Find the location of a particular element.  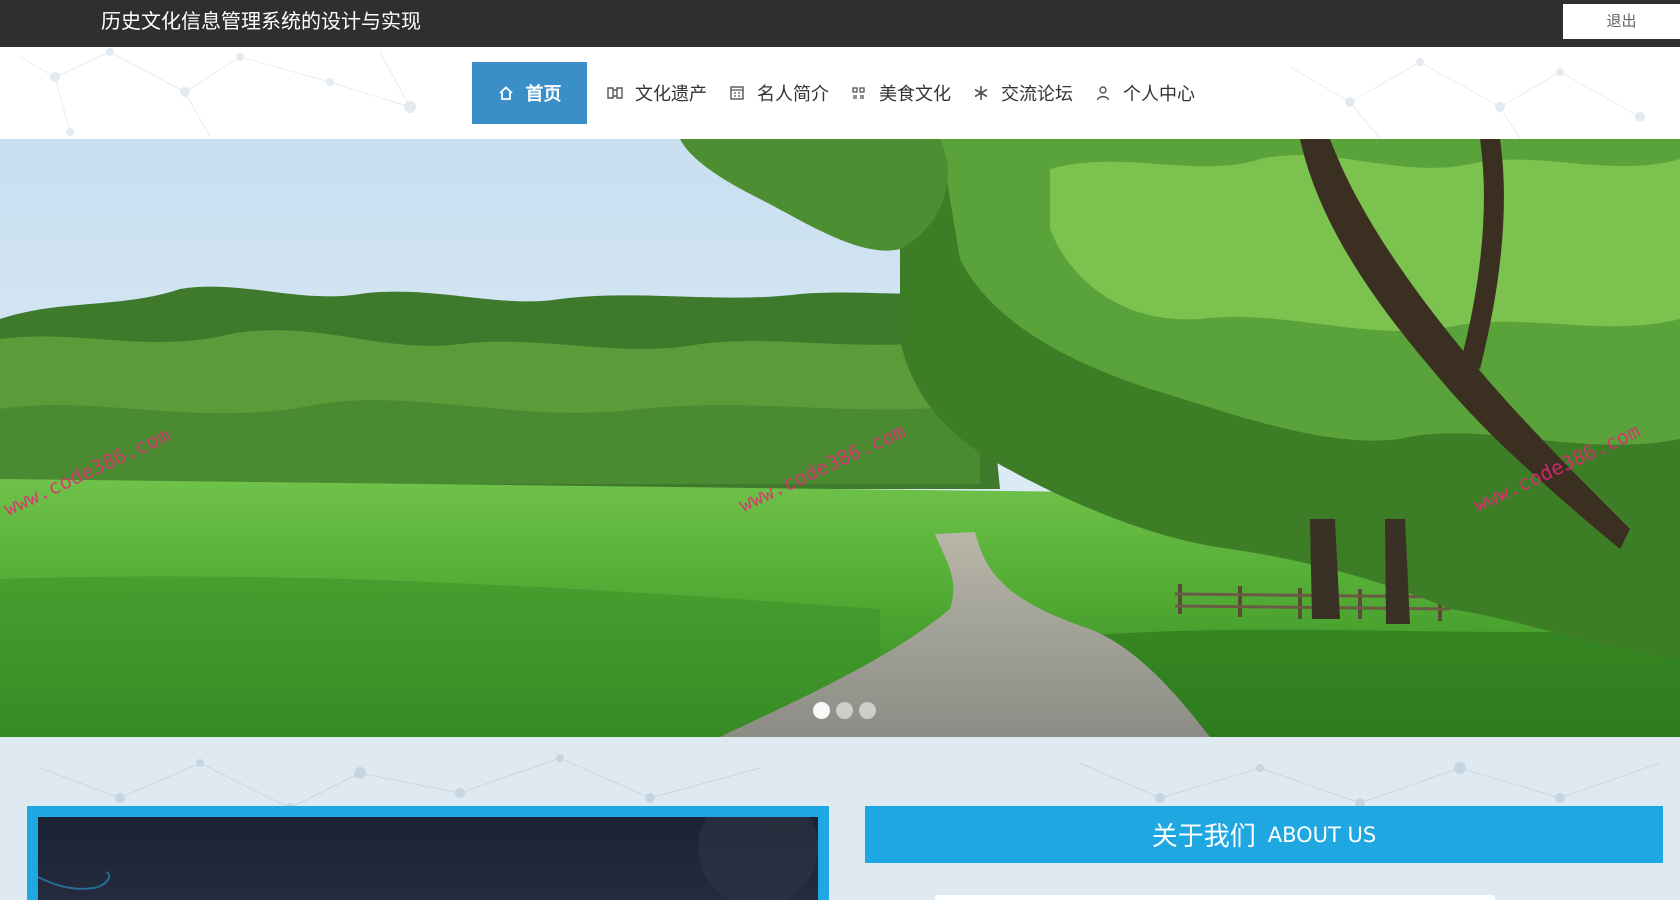

nav-item-label: 首页 is located at coordinates (543, 94).